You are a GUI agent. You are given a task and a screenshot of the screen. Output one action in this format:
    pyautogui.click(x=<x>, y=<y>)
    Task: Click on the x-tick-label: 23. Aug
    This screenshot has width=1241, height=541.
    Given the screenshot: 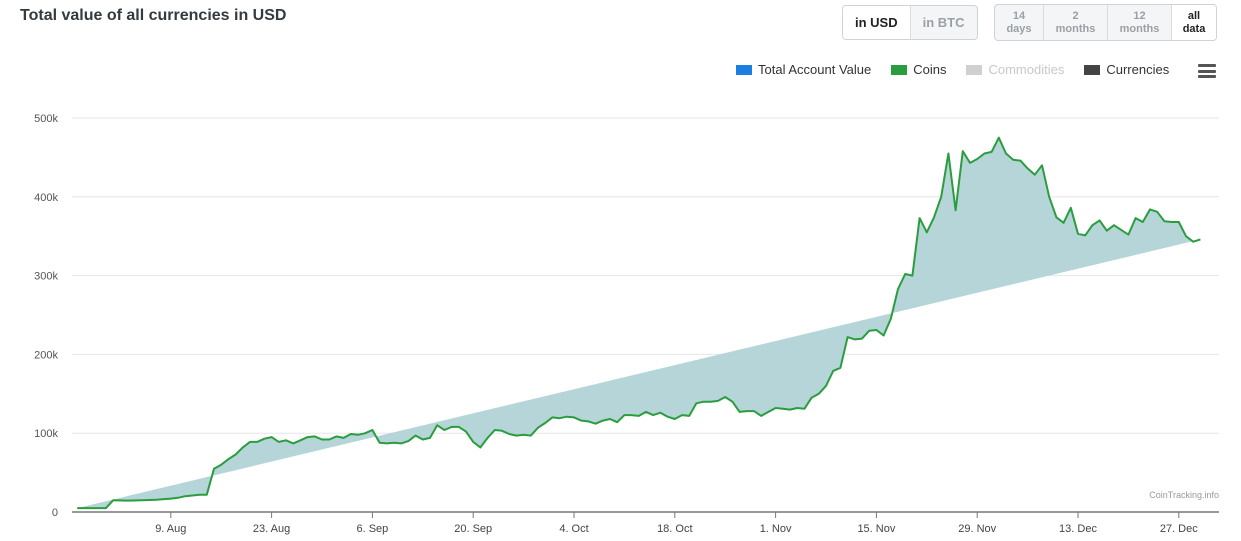 What is the action you would take?
    pyautogui.click(x=271, y=529)
    